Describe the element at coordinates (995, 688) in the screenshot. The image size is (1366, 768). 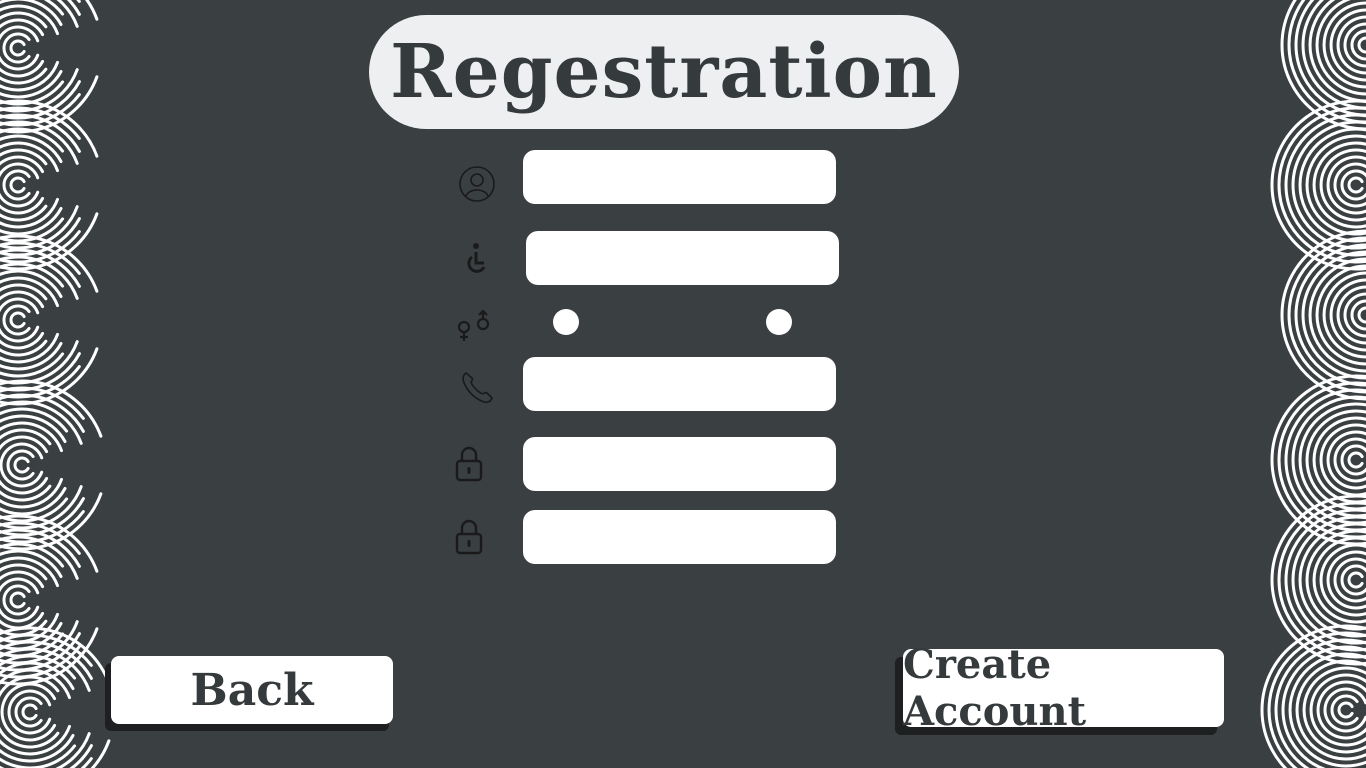
I see `create-account-button-label: Create Account` at that location.